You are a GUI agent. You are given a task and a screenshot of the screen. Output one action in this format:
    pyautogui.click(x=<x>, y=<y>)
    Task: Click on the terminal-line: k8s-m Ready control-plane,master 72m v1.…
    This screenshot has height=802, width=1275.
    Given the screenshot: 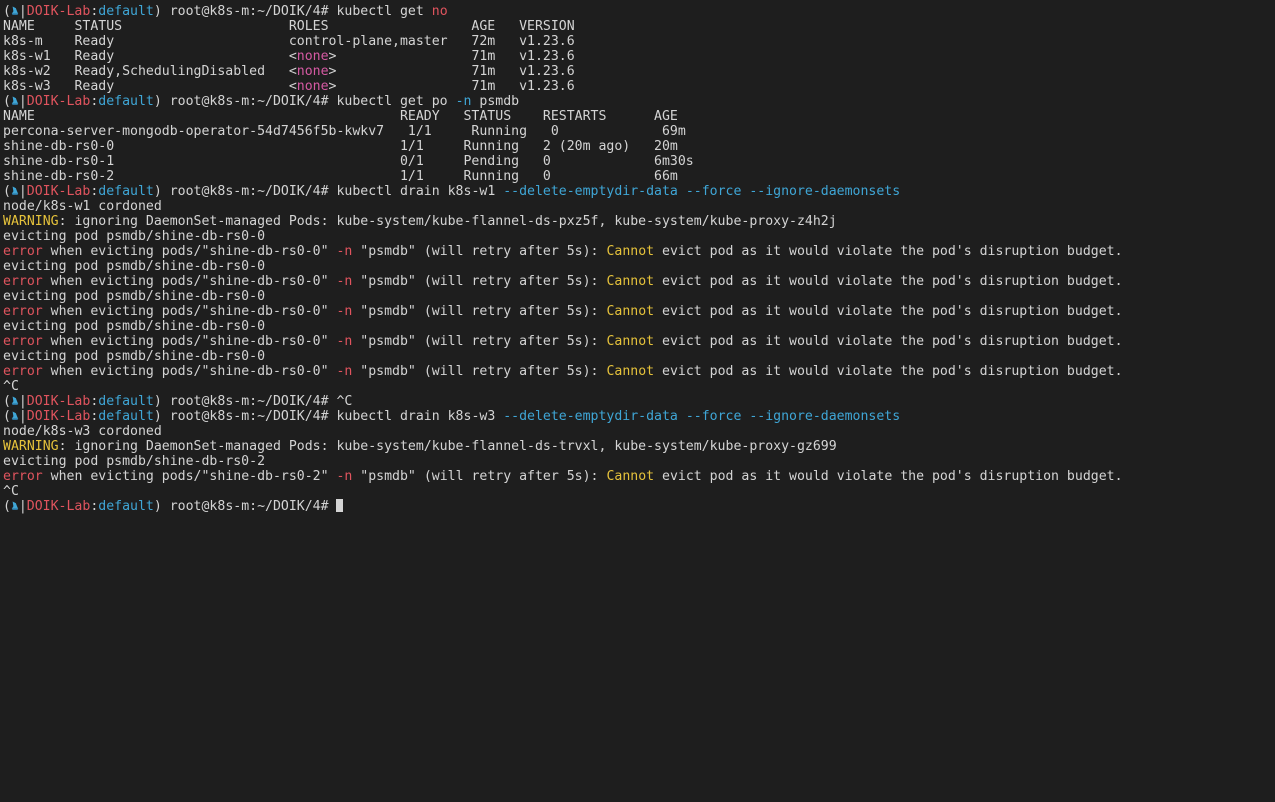 What is the action you would take?
    pyautogui.click(x=637, y=41)
    